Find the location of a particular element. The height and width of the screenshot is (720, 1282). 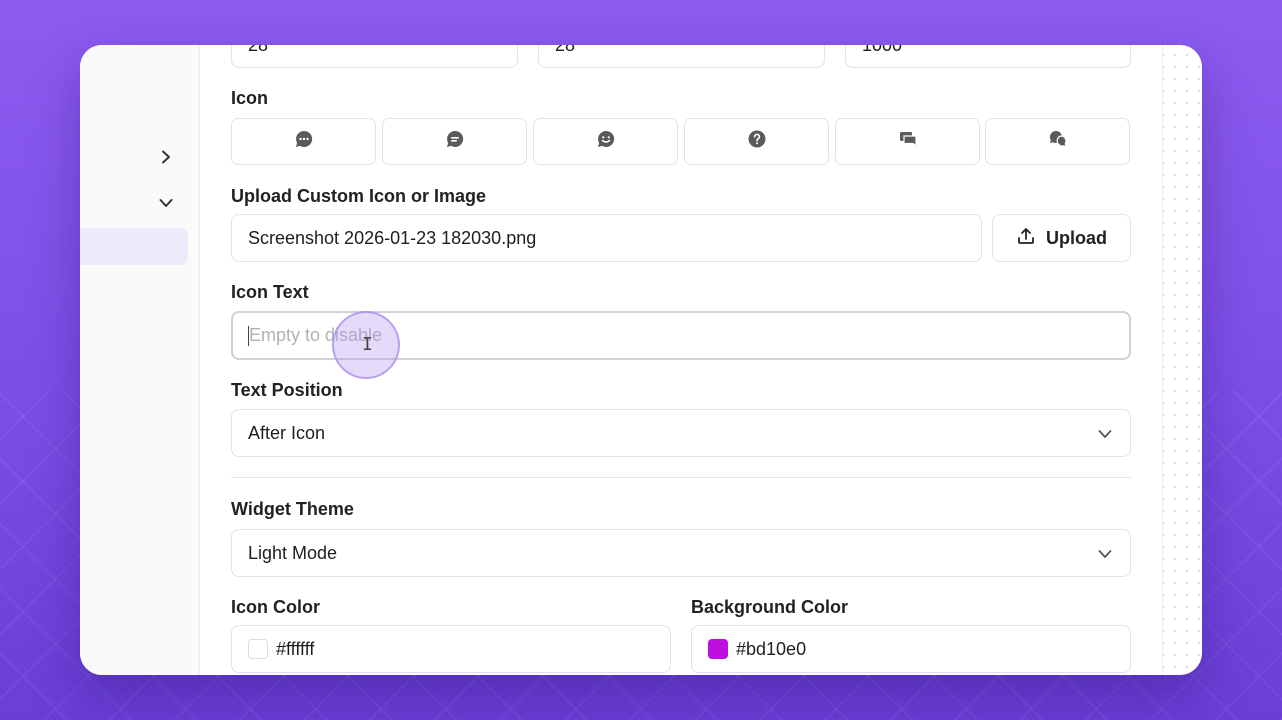

background-color-value: #bd10e0 is located at coordinates (771, 648).